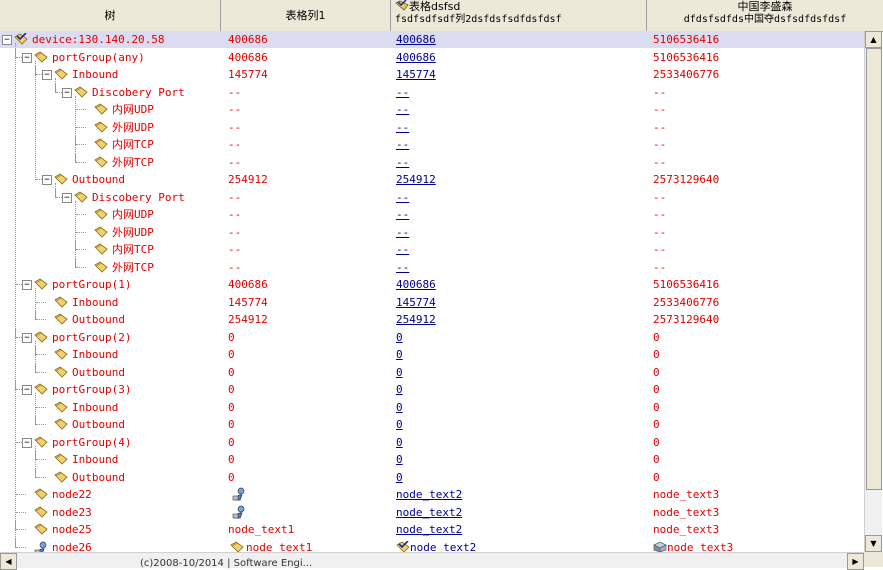  I want to click on tree-node-label: portGroup(any), so click(98, 57).